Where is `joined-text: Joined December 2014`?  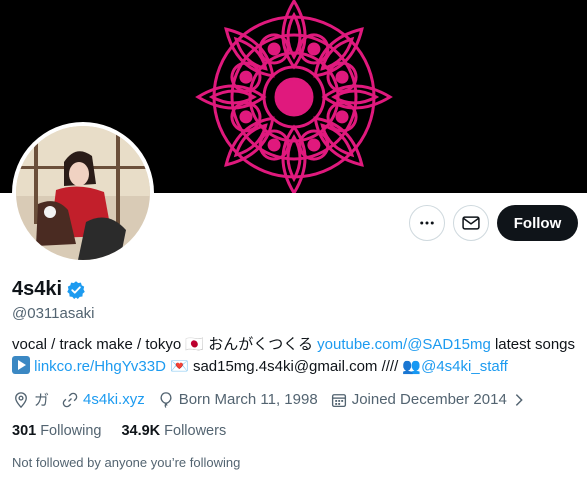
joined-text: Joined December 2014 is located at coordinates (429, 399).